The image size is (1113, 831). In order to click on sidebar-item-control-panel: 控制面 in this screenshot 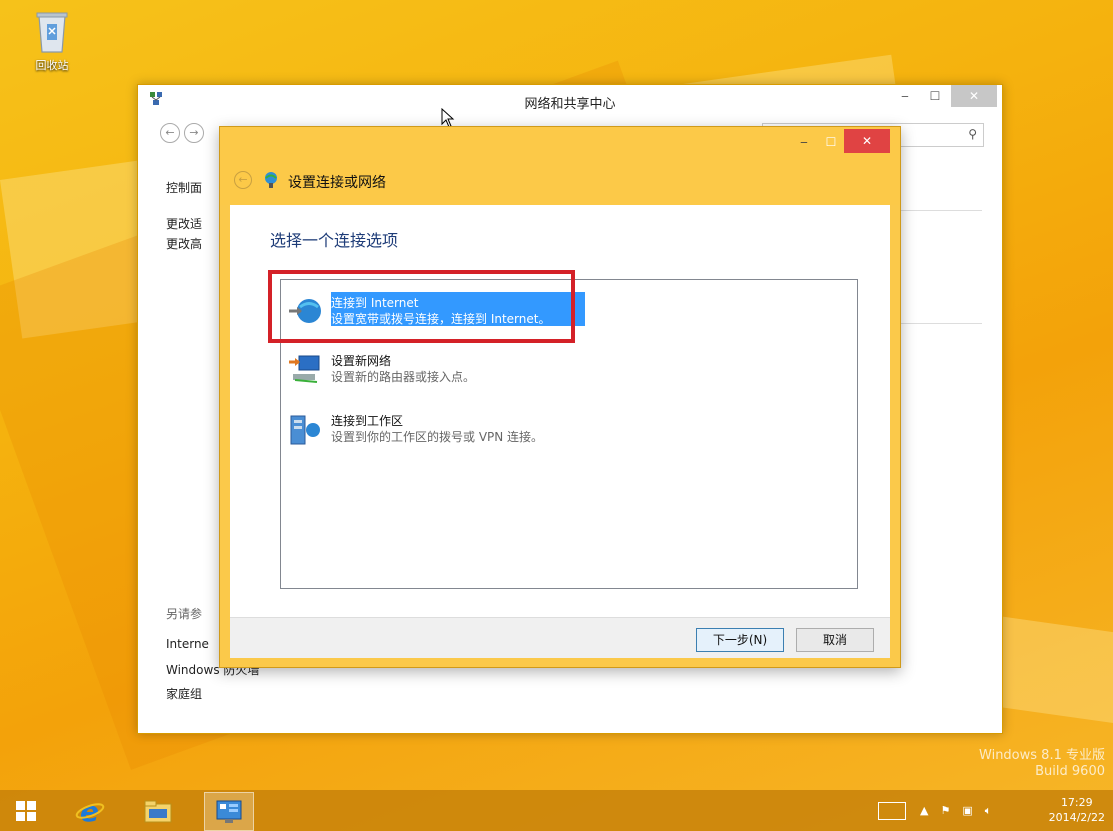, I will do `click(184, 187)`.